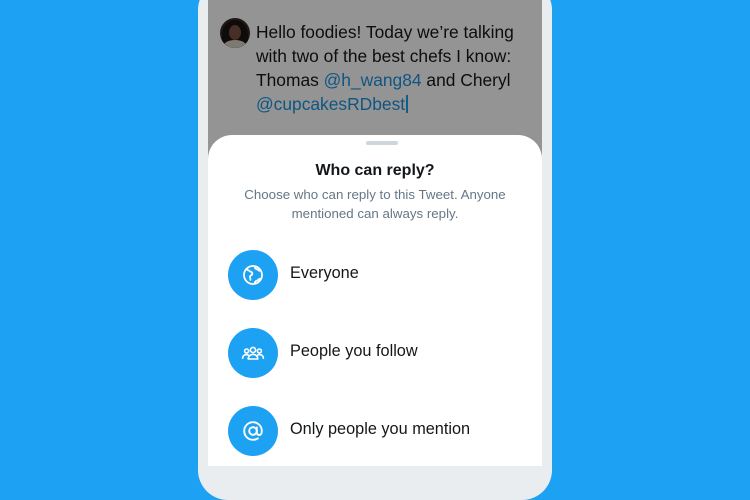 The image size is (750, 500). What do you see at coordinates (253, 431) in the screenshot?
I see `at-sign-icon` at bounding box center [253, 431].